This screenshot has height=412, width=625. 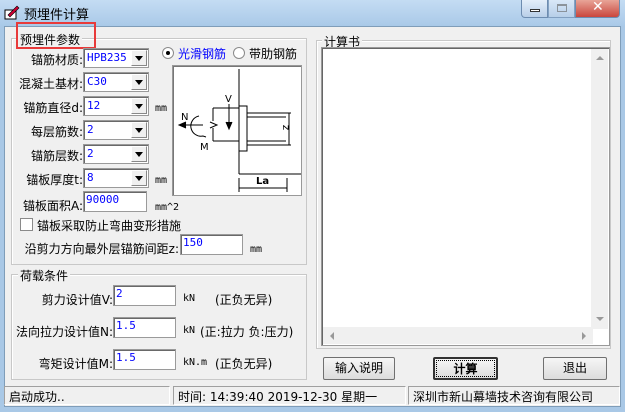 What do you see at coordinates (77, 300) in the screenshot?
I see `shear-label: 剪力设计值V:` at bounding box center [77, 300].